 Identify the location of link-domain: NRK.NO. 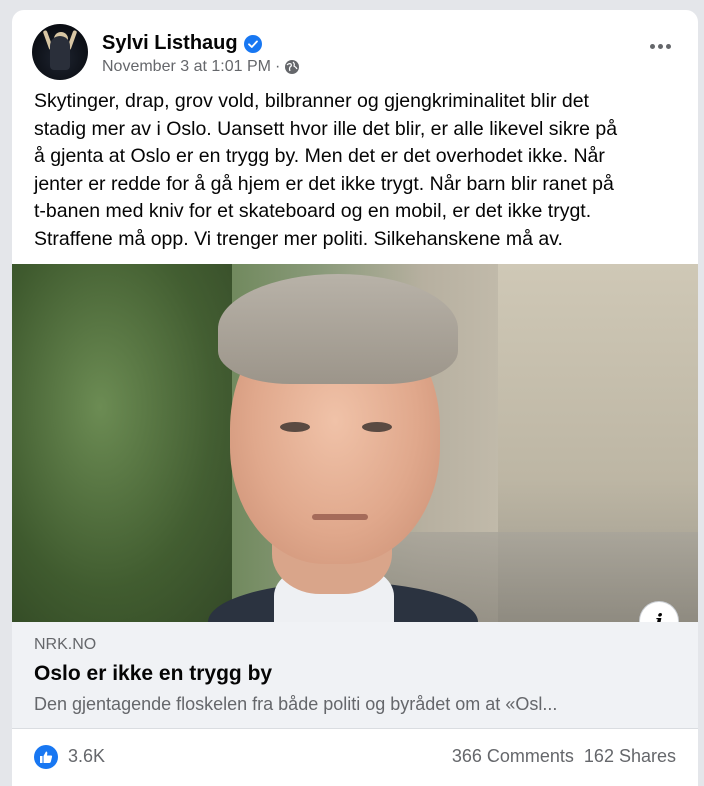
(65, 644).